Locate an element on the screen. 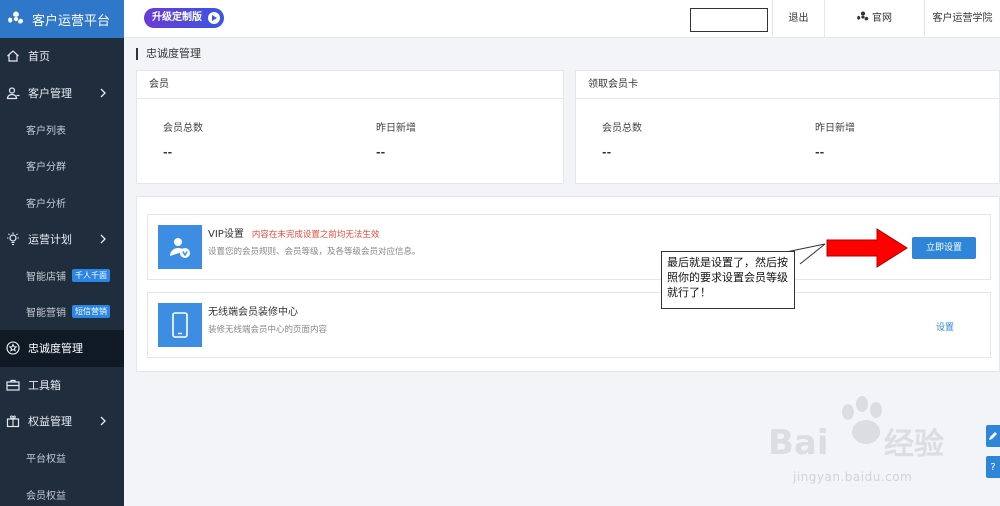 The width and height of the screenshot is (1000, 506). site-logo-icon is located at coordinates (863, 16).